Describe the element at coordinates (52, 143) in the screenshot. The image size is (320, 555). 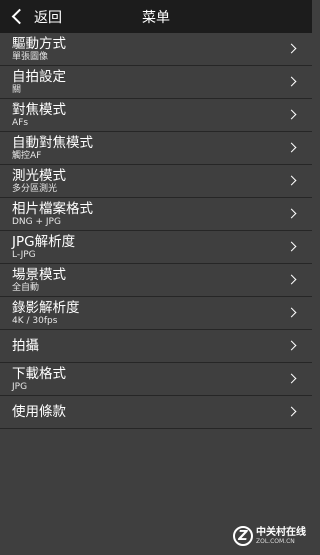
I see `menu-item-label: 自動對焦模式` at that location.